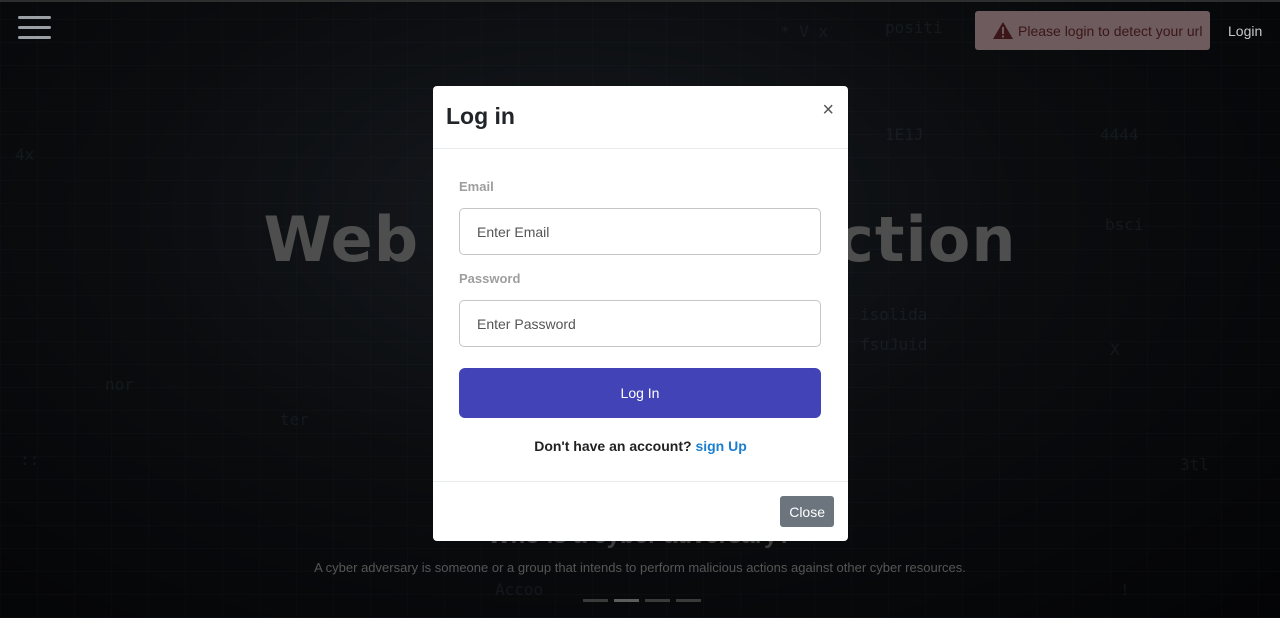  Describe the element at coordinates (640, 511) in the screenshot. I see `modal-footer: Close` at that location.